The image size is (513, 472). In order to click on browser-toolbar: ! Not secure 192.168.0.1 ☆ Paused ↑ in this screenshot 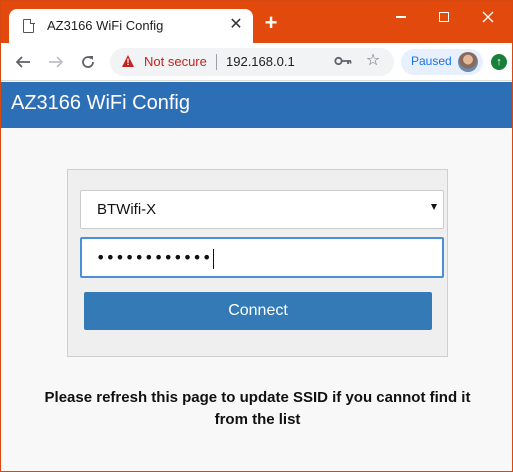, I will do `click(256, 62)`.